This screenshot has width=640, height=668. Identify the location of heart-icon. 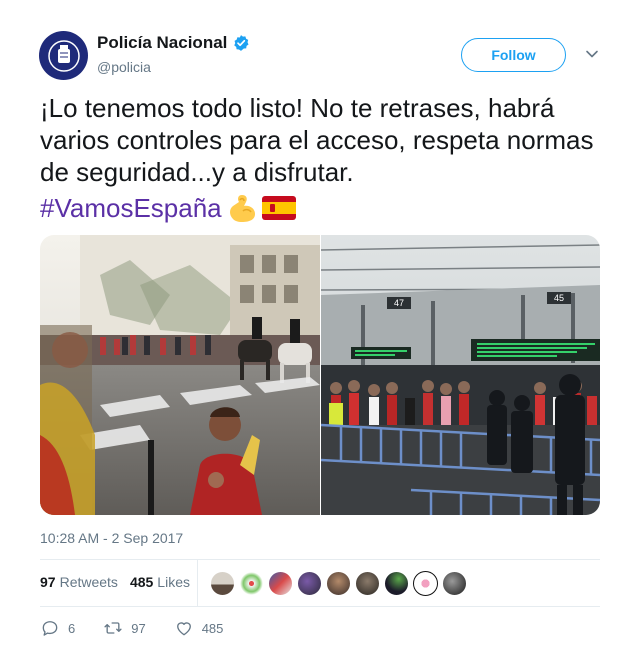
(183, 629).